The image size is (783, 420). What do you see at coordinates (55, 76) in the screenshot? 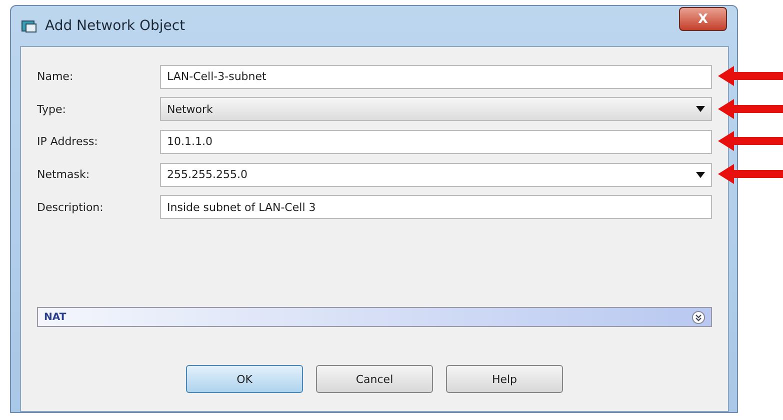
I see `field-label: Name:` at bounding box center [55, 76].